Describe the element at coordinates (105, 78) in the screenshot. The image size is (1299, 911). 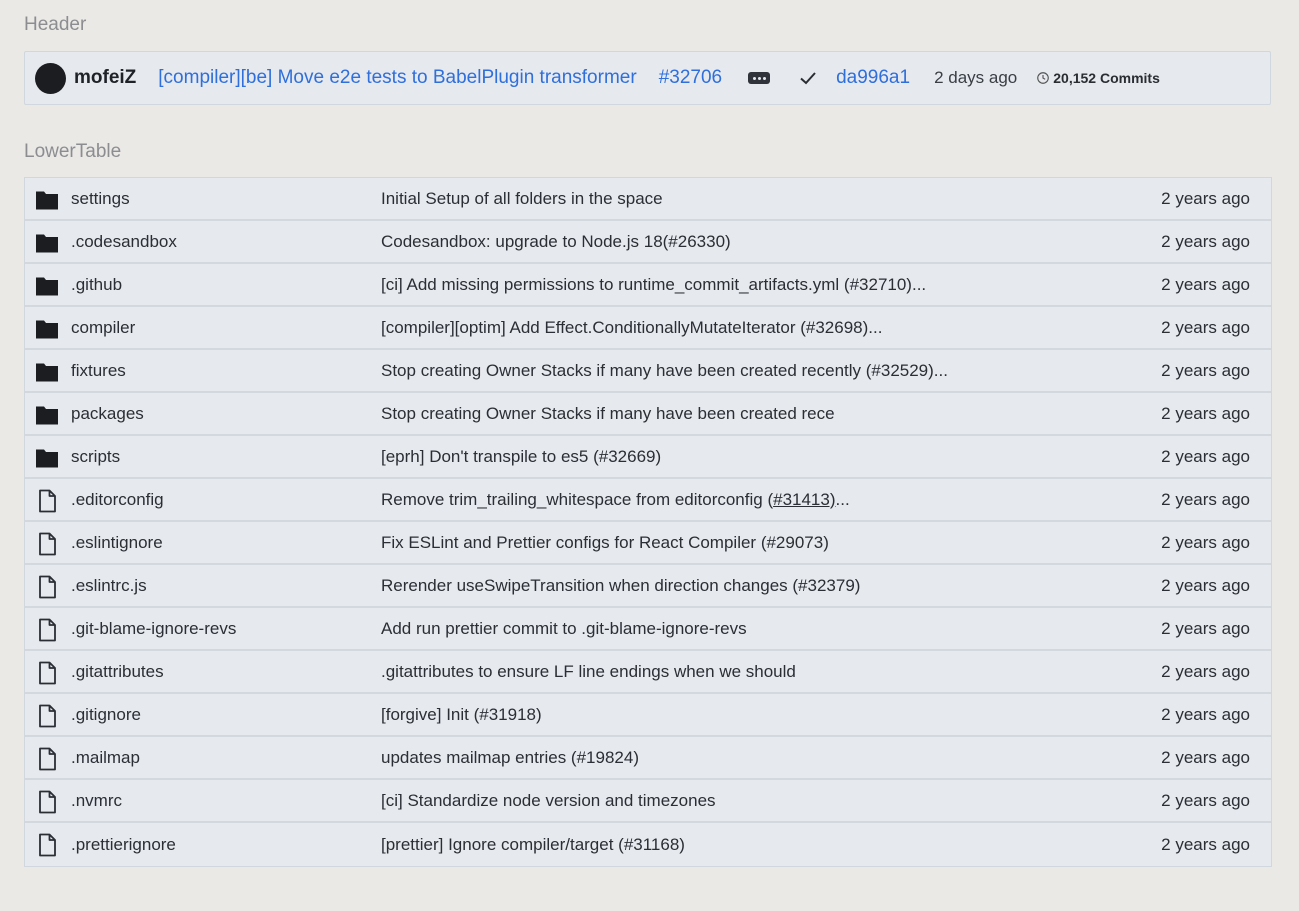
I see `commit-author: mofeiZ` at that location.